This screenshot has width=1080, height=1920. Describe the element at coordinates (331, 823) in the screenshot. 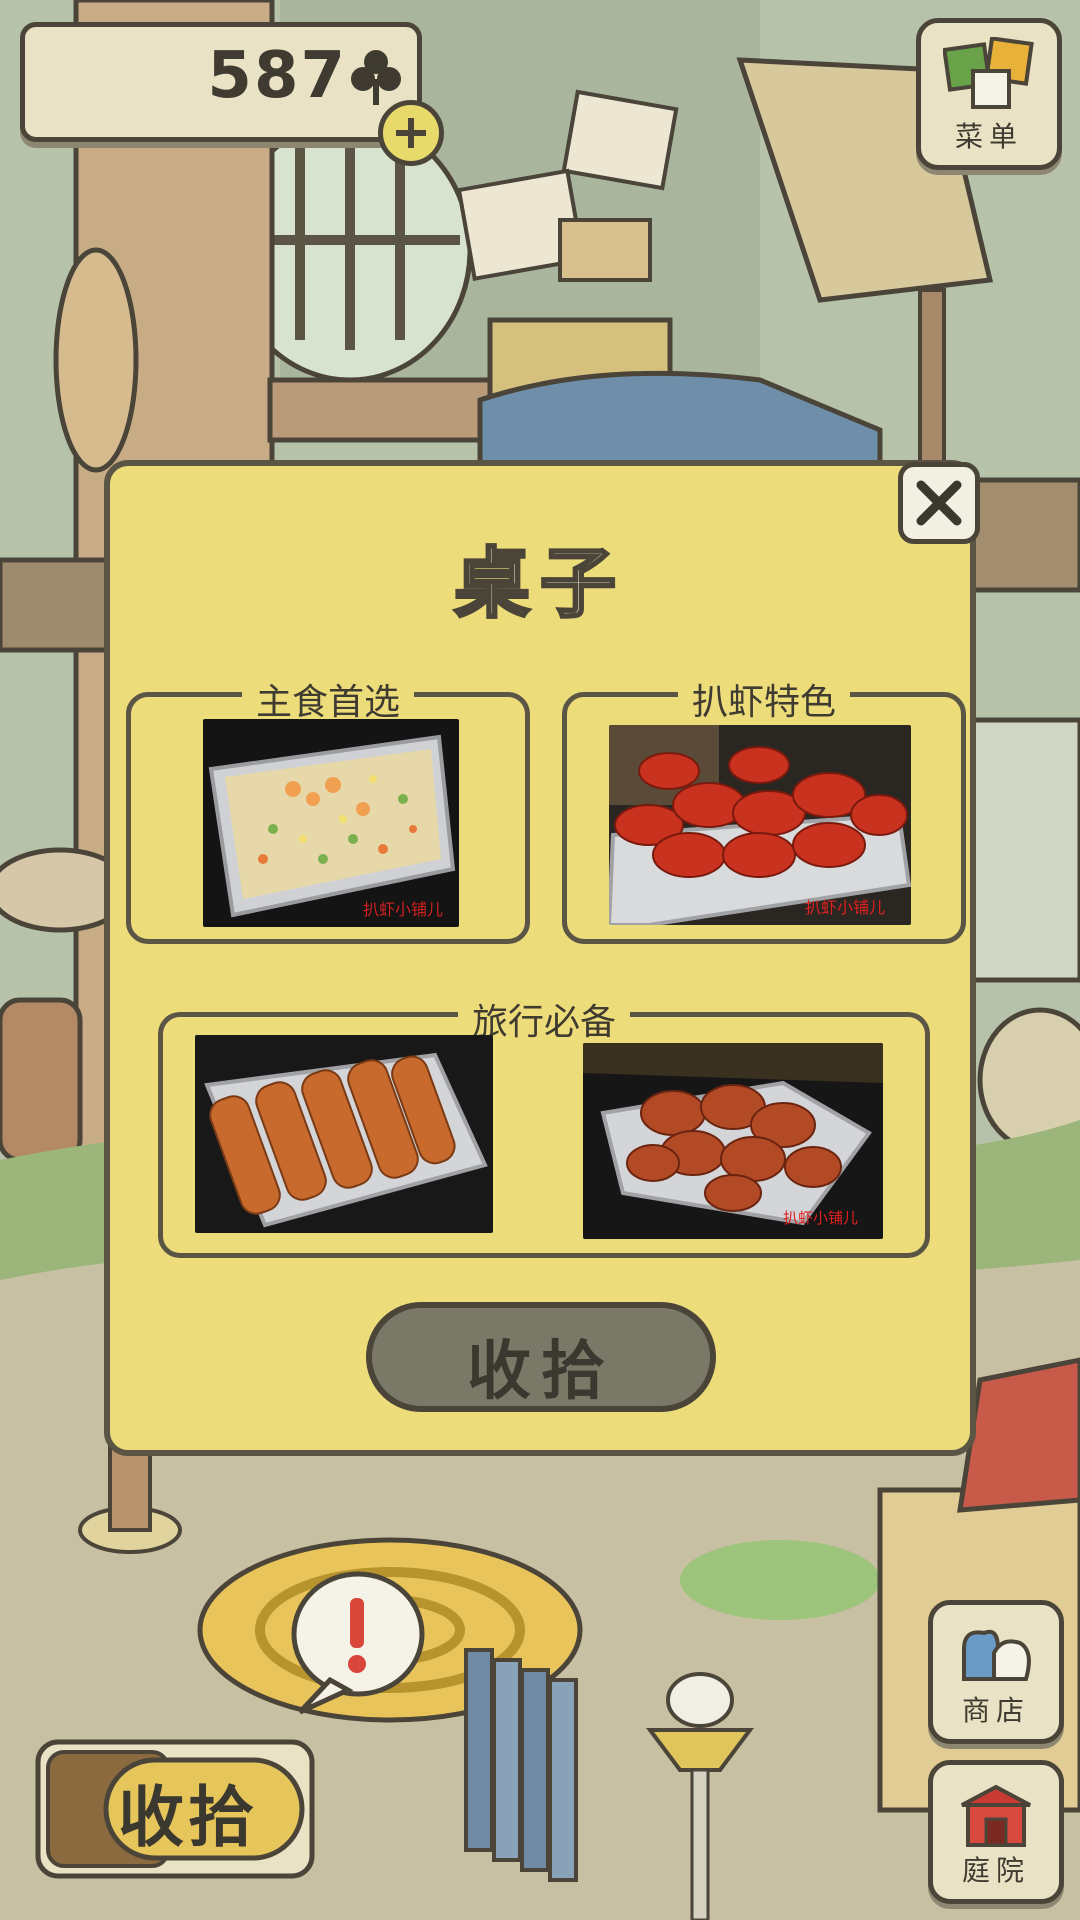

I see `fried-rice-photo: 扒虾小铺儿` at that location.